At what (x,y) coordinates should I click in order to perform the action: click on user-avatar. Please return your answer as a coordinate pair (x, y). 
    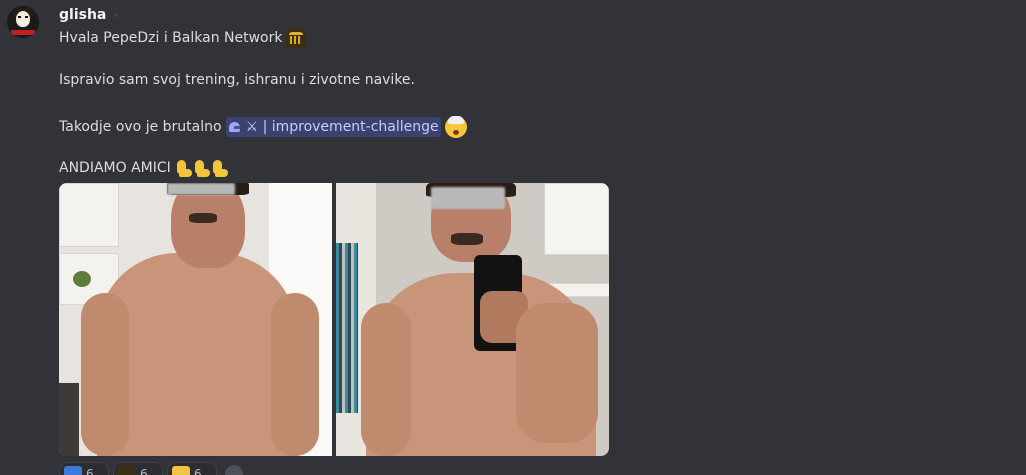
    Looking at the image, I should click on (23, 22).